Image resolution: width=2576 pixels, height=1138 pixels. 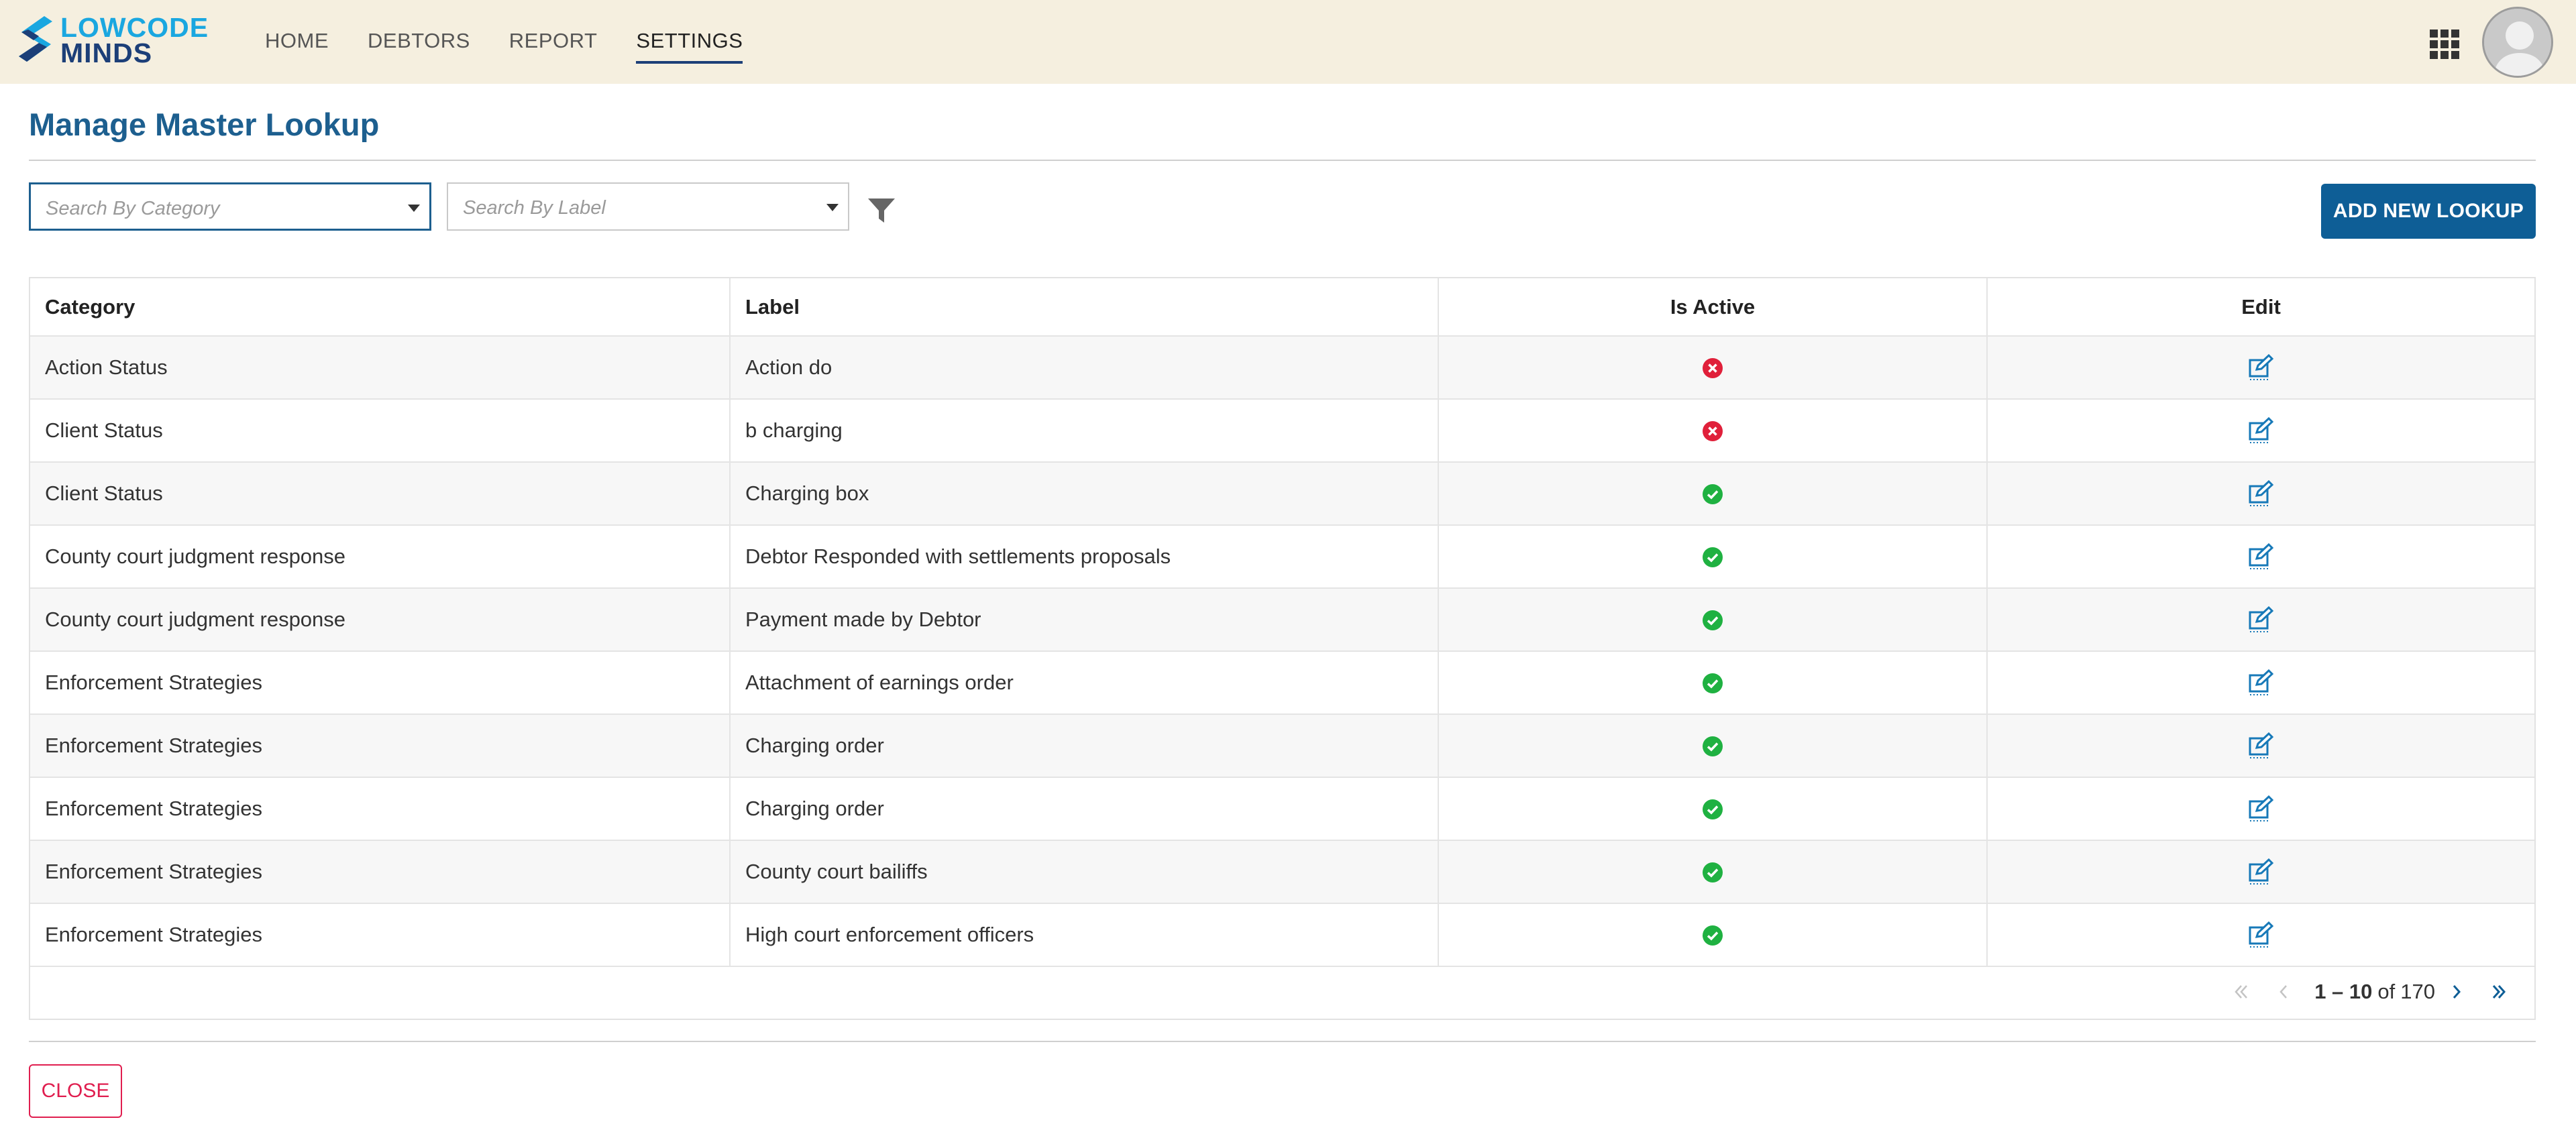 I want to click on column-header-category: Category, so click(x=380, y=307).